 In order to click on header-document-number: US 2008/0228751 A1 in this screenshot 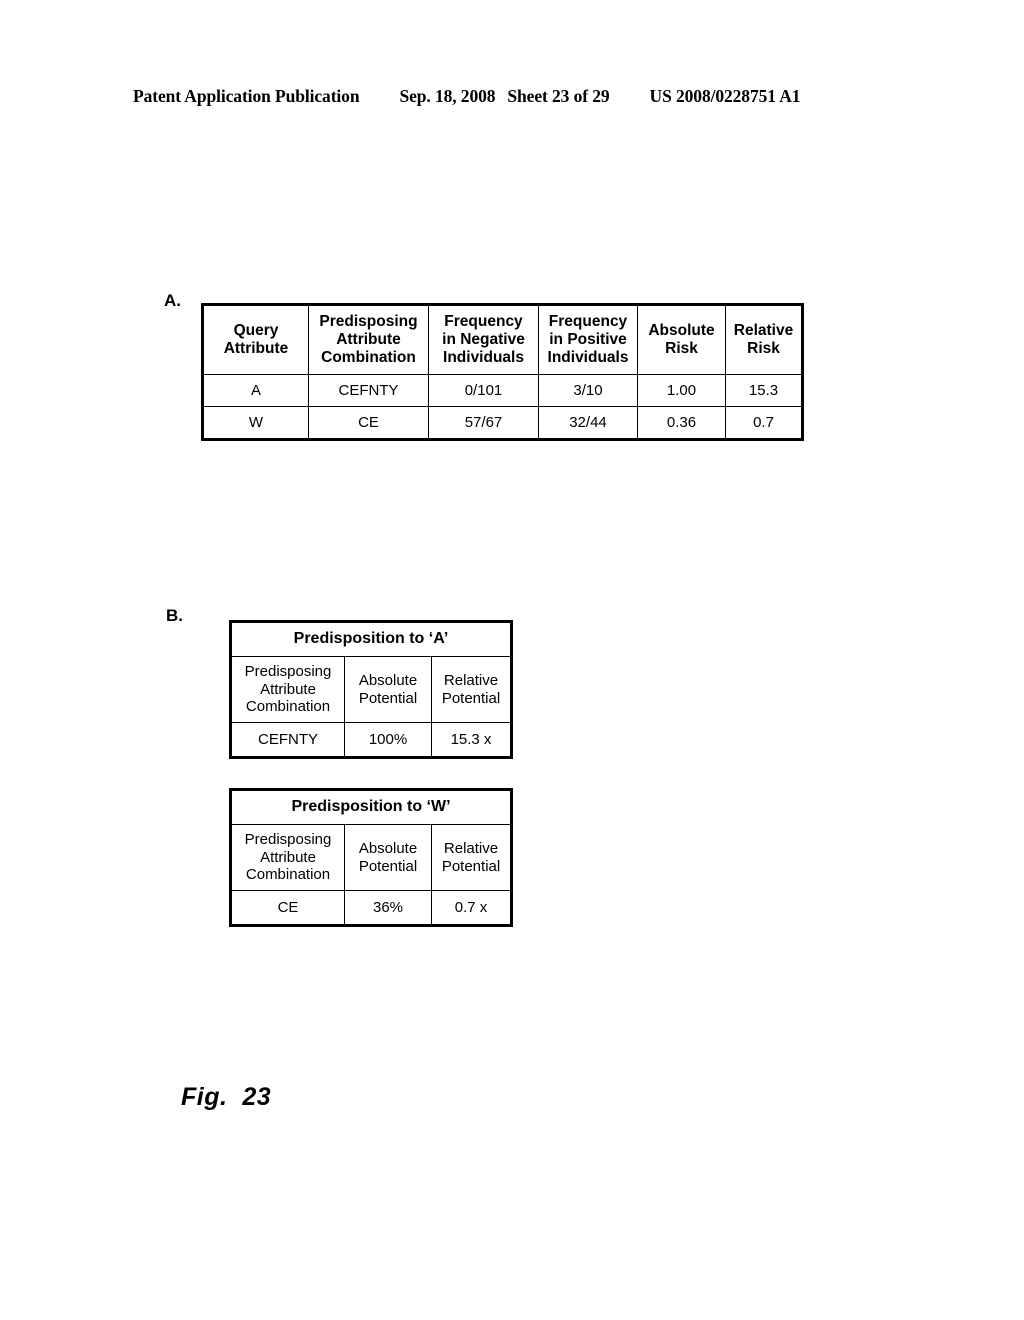, I will do `click(725, 96)`.